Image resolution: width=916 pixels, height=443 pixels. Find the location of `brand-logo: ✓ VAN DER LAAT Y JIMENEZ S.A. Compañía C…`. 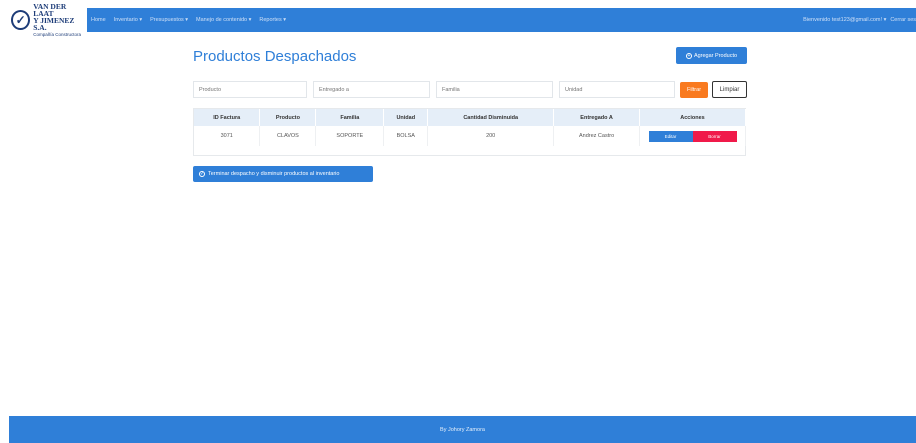

brand-logo: ✓ VAN DER LAAT Y JIMENEZ S.A. Compañía C… is located at coordinates (48, 19).